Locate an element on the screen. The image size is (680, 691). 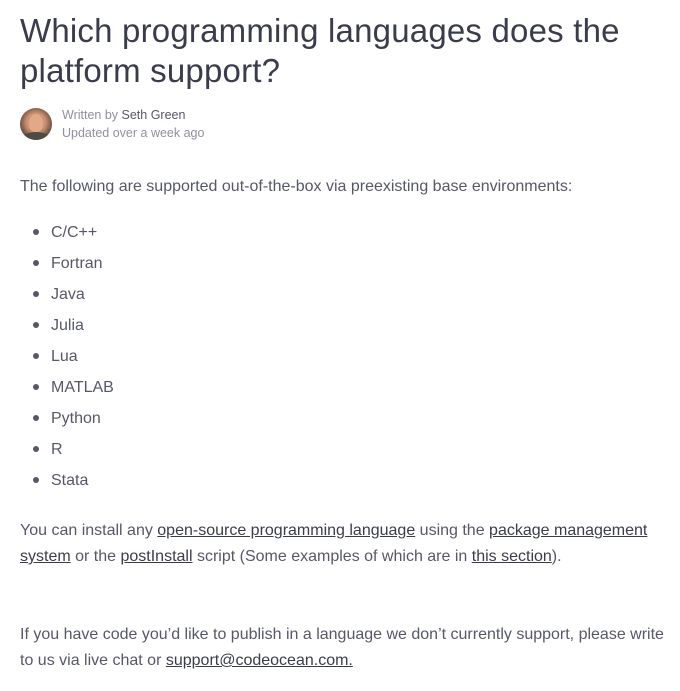
postinstall-link: postInstall is located at coordinates (156, 556).